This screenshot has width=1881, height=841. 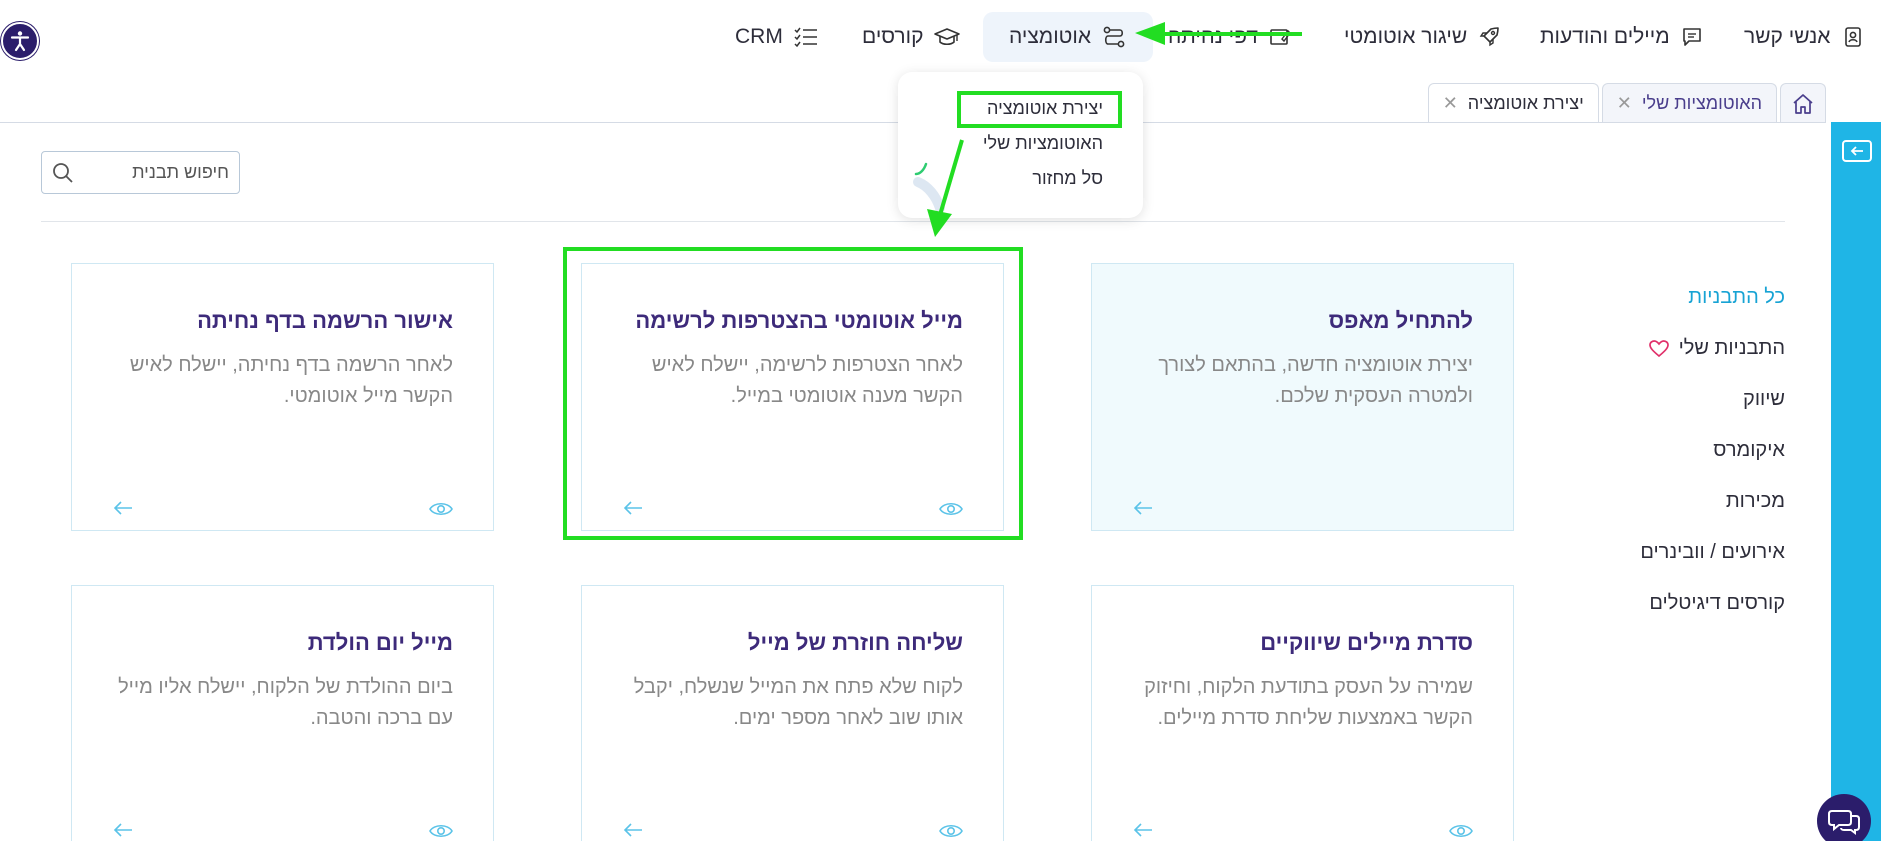 I want to click on tab-my-automations: האוטומציות שלי ✕, so click(x=1689, y=103).